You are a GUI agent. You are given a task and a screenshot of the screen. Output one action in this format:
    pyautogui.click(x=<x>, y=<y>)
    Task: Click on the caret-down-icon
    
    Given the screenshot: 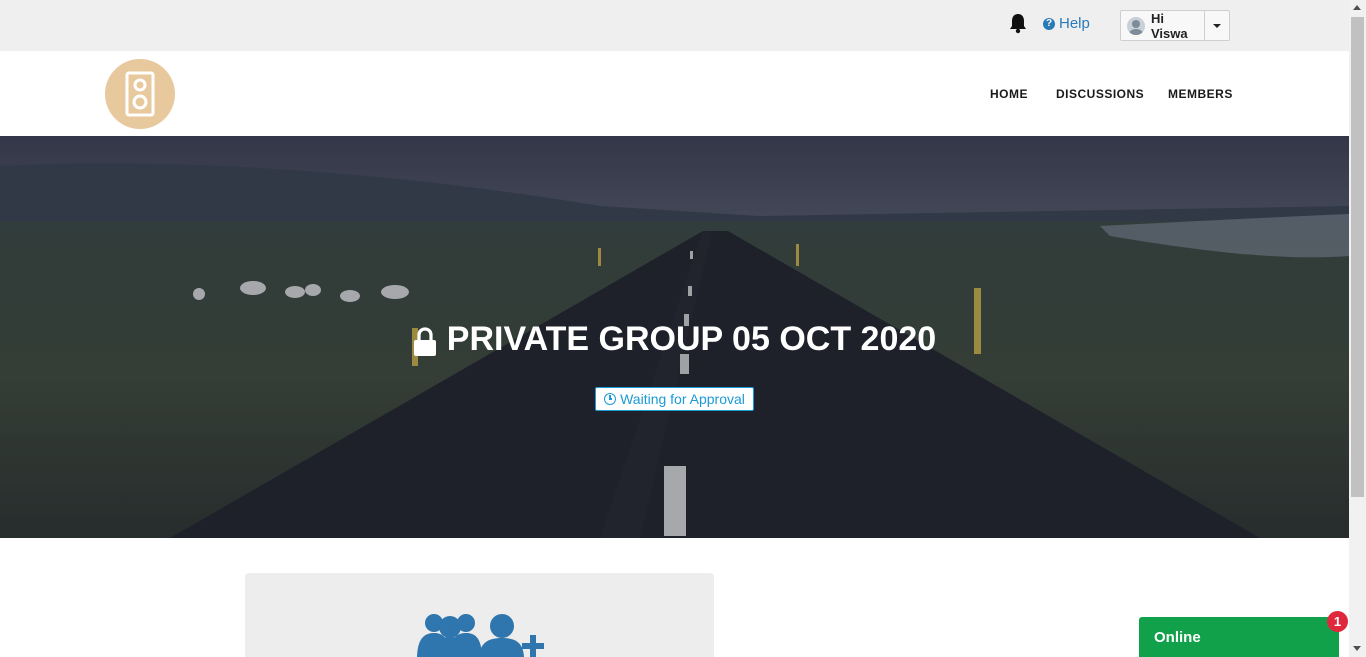 What is the action you would take?
    pyautogui.click(x=1217, y=25)
    